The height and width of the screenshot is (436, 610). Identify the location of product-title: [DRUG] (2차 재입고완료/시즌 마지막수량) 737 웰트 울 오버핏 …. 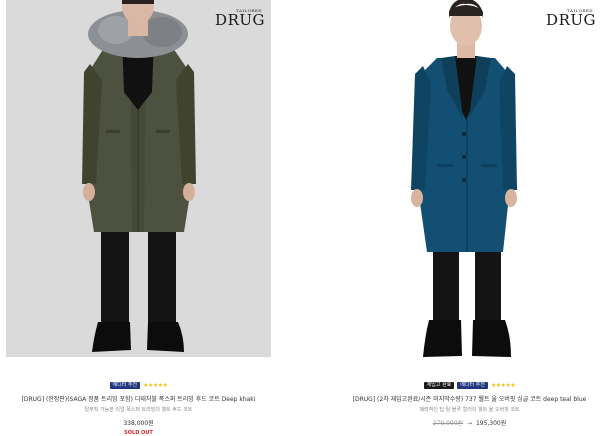
(469, 398).